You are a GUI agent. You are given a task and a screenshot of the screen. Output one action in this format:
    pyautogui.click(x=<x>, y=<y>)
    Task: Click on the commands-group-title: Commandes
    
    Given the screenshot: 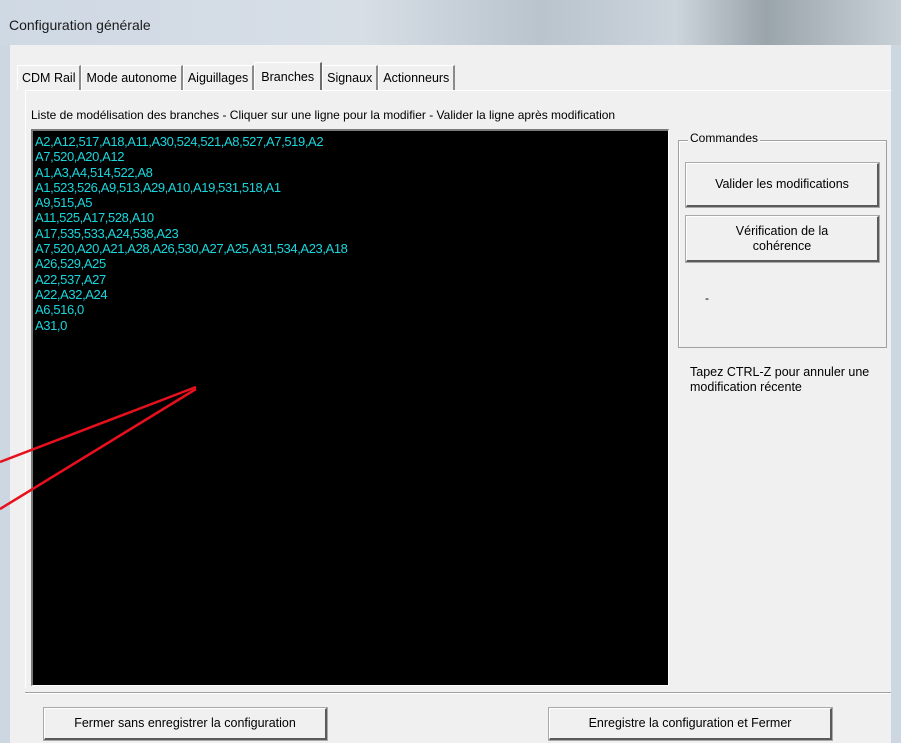 What is the action you would take?
    pyautogui.click(x=724, y=138)
    